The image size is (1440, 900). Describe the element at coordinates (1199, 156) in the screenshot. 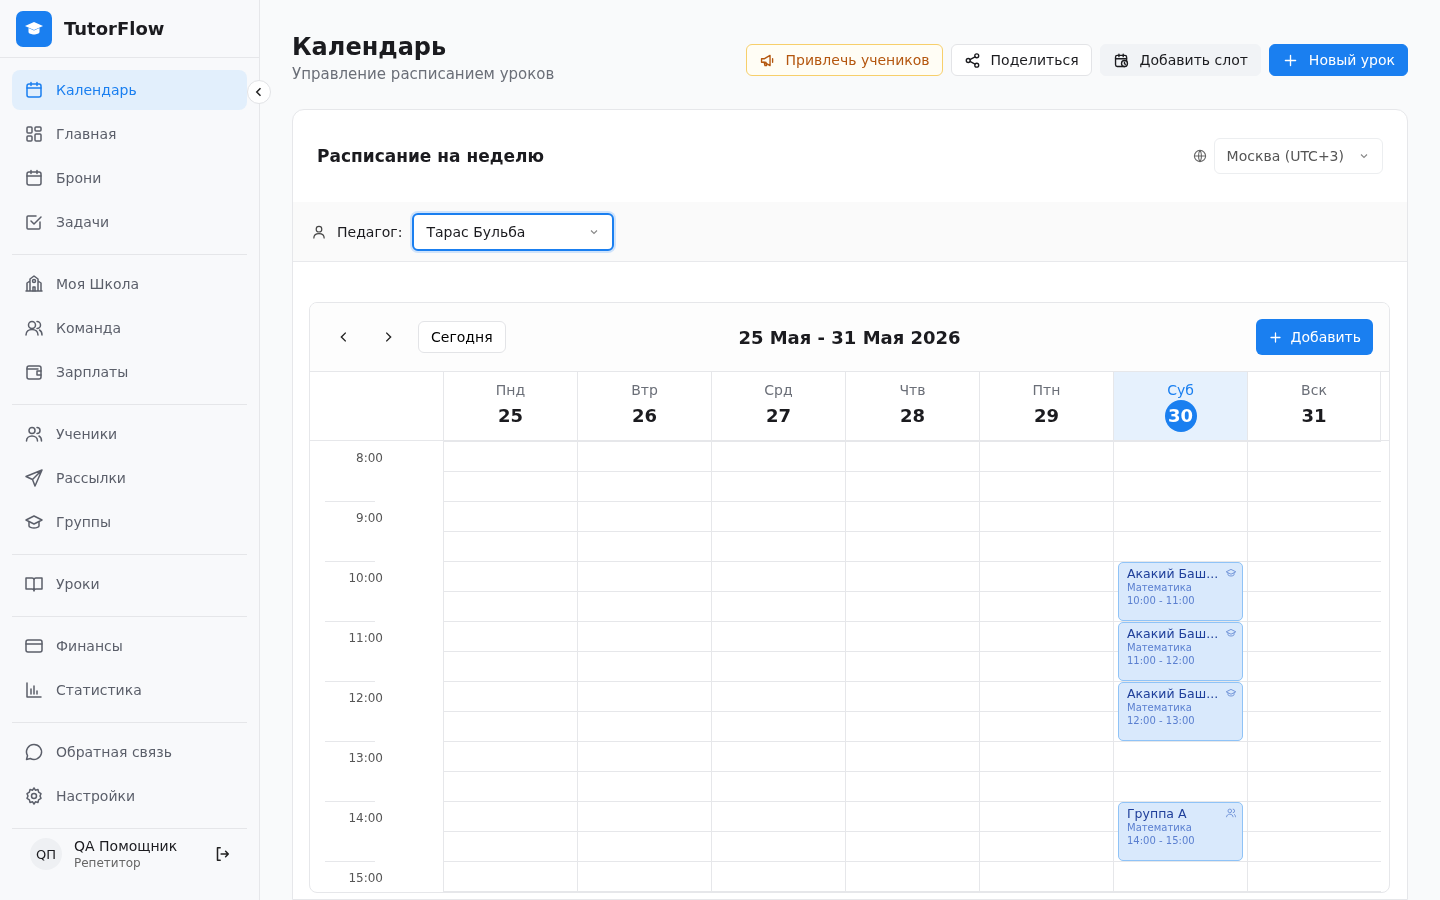

I see `globe-icon` at that location.